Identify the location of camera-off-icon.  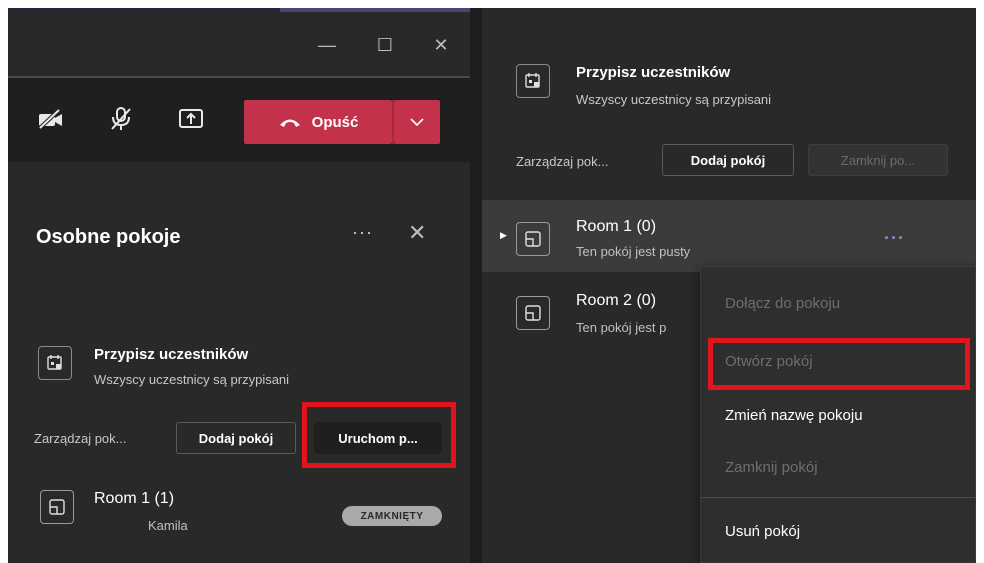
(51, 119).